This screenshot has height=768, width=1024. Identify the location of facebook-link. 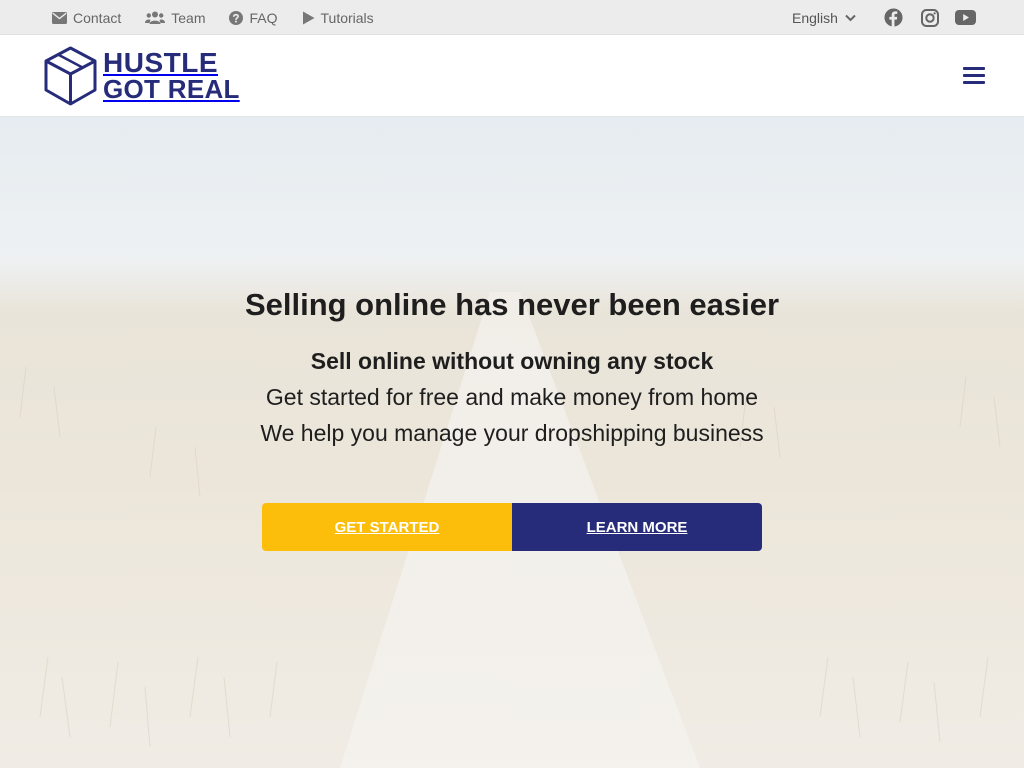
(893, 17).